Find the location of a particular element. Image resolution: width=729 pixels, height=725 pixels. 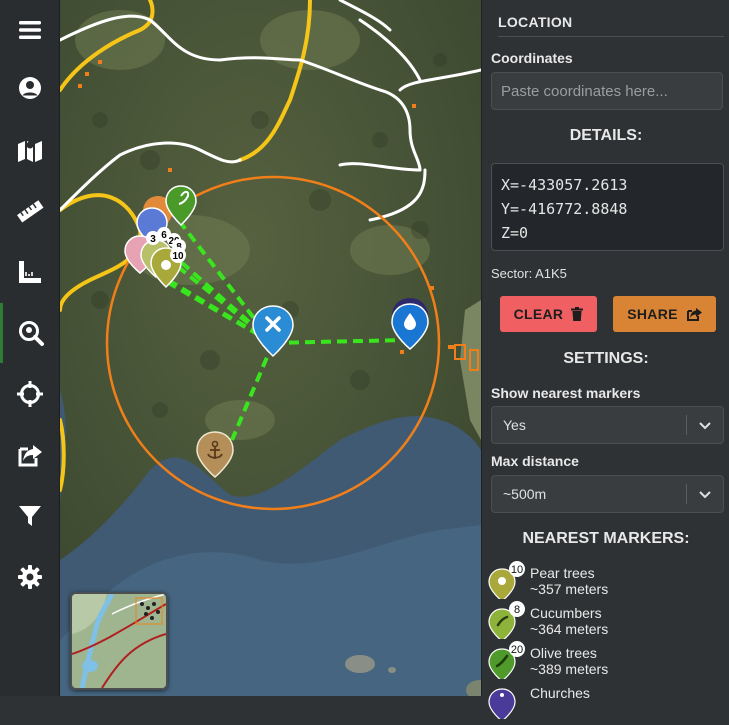

church-icon is located at coordinates (502, 703).